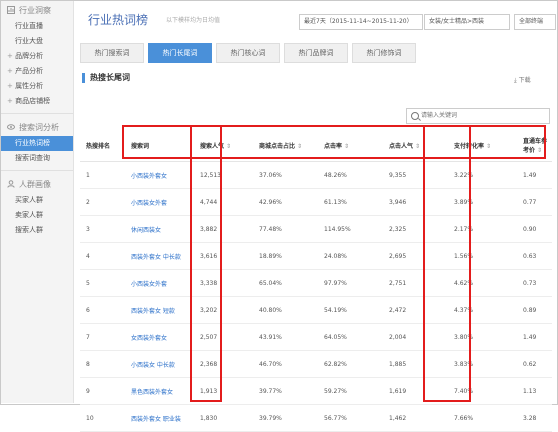 This screenshot has height=432, width=558. I want to click on cell-mall-click-ratio: 77.48%, so click(285, 229).